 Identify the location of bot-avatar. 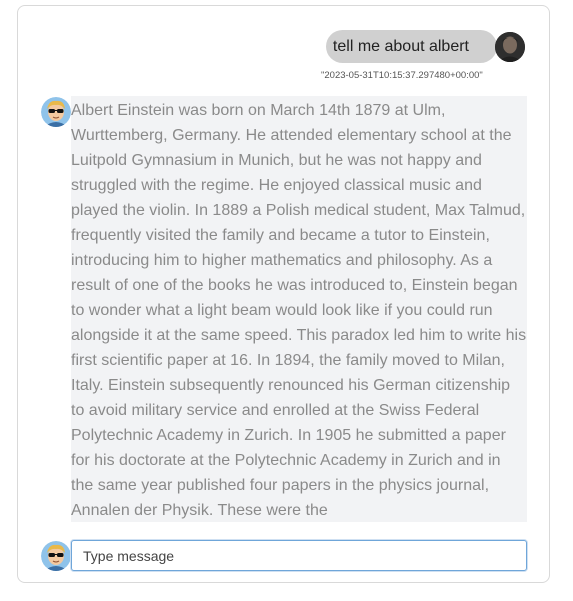
(56, 112).